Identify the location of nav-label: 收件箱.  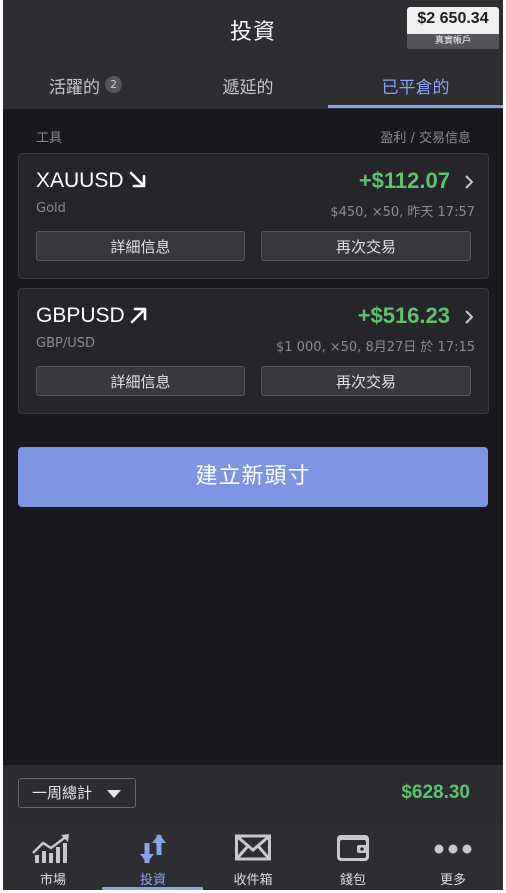
(253, 880).